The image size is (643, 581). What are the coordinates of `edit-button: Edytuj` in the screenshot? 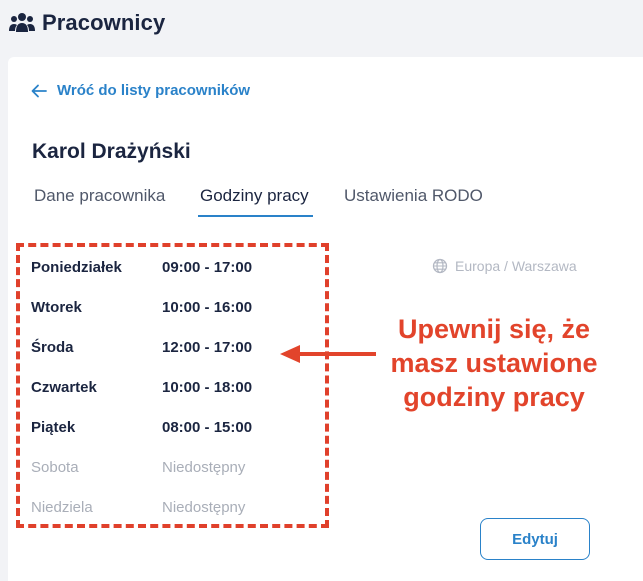 It's located at (535, 539).